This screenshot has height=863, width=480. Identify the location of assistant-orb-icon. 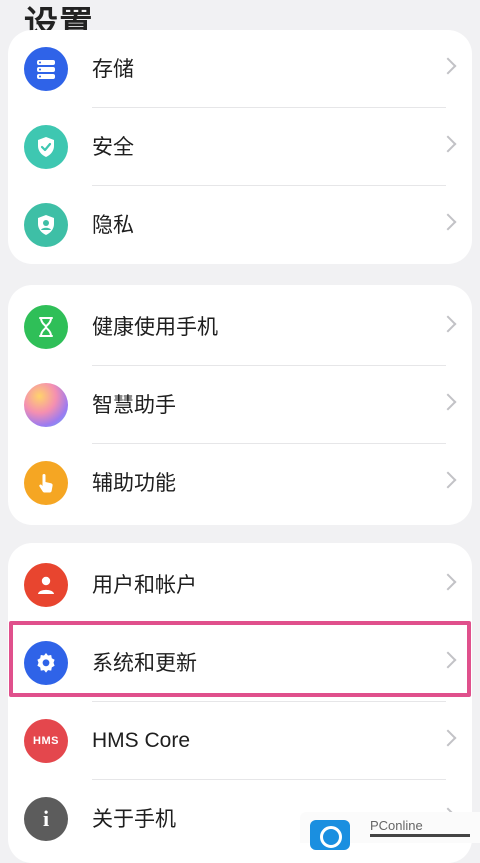
(46, 405).